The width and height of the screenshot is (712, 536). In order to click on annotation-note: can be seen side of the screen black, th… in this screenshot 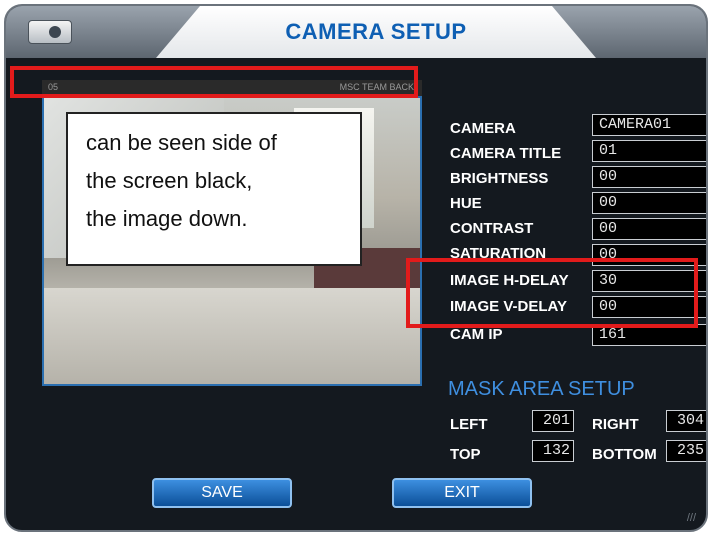, I will do `click(214, 189)`.